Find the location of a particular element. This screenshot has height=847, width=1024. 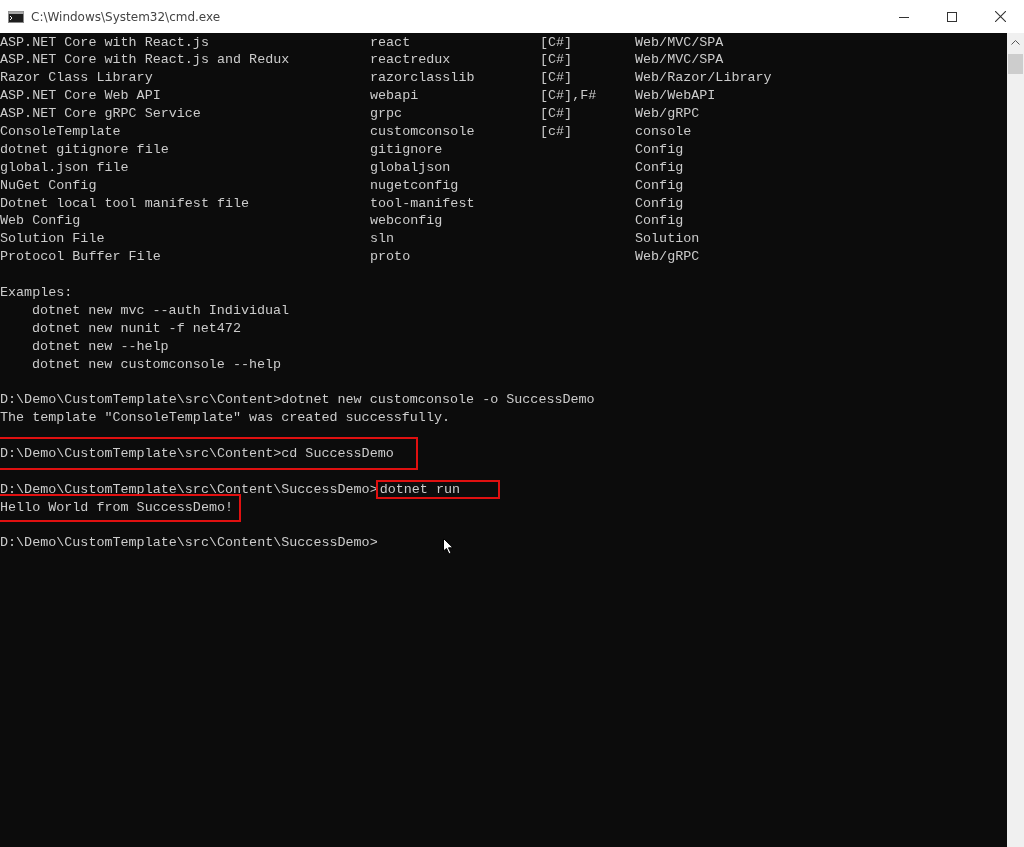

template-short-name: webconfig is located at coordinates (407, 221).